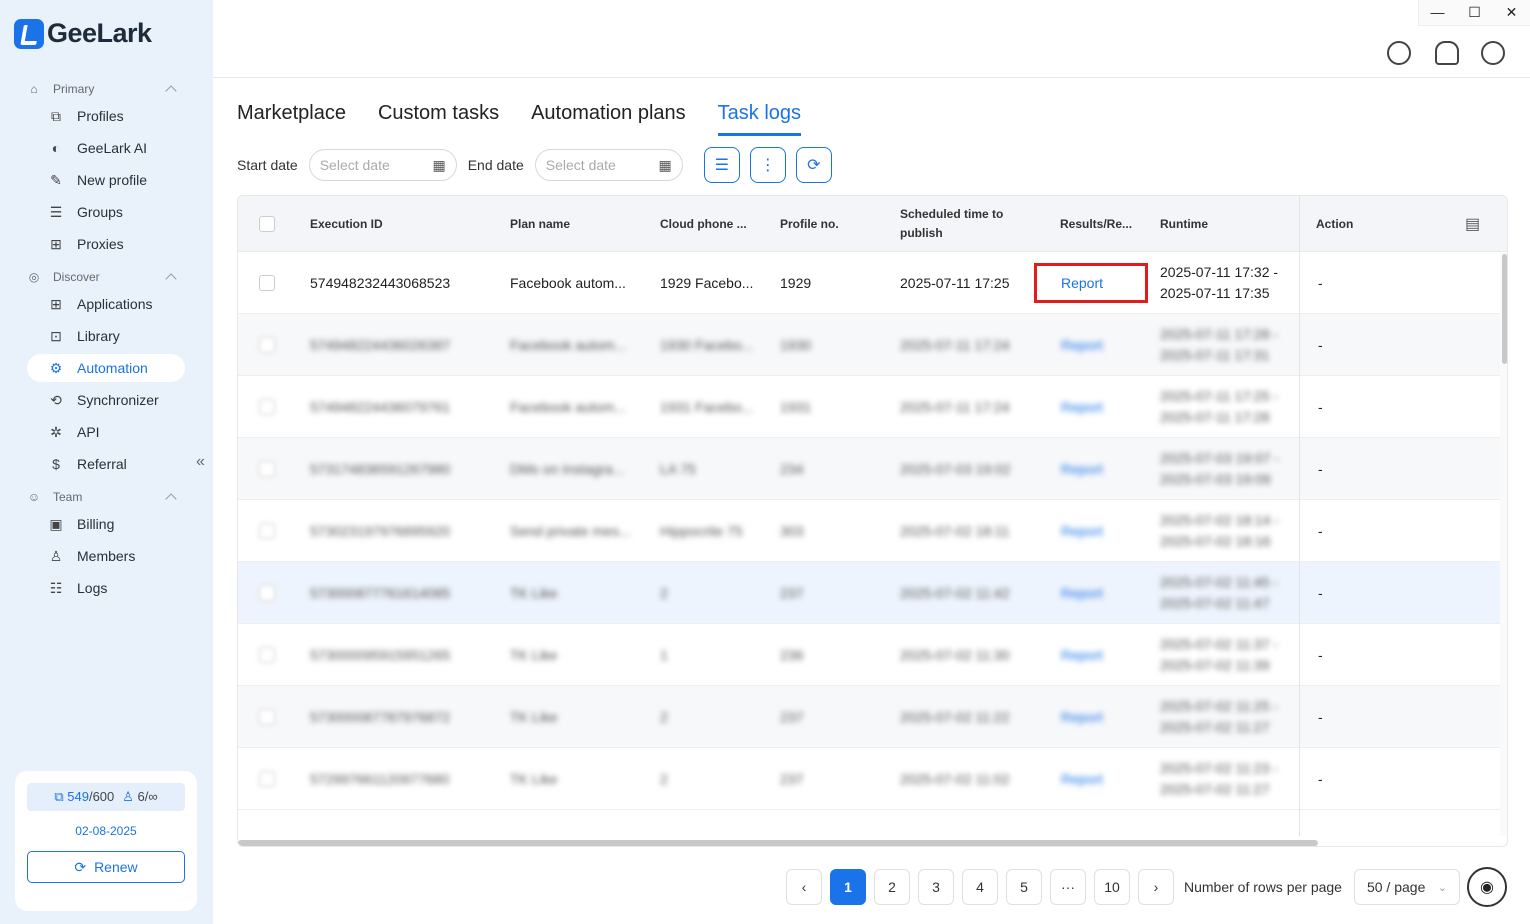 The width and height of the screenshot is (1530, 924). I want to click on sidebar-item-members: ♙ Members, so click(106, 556).